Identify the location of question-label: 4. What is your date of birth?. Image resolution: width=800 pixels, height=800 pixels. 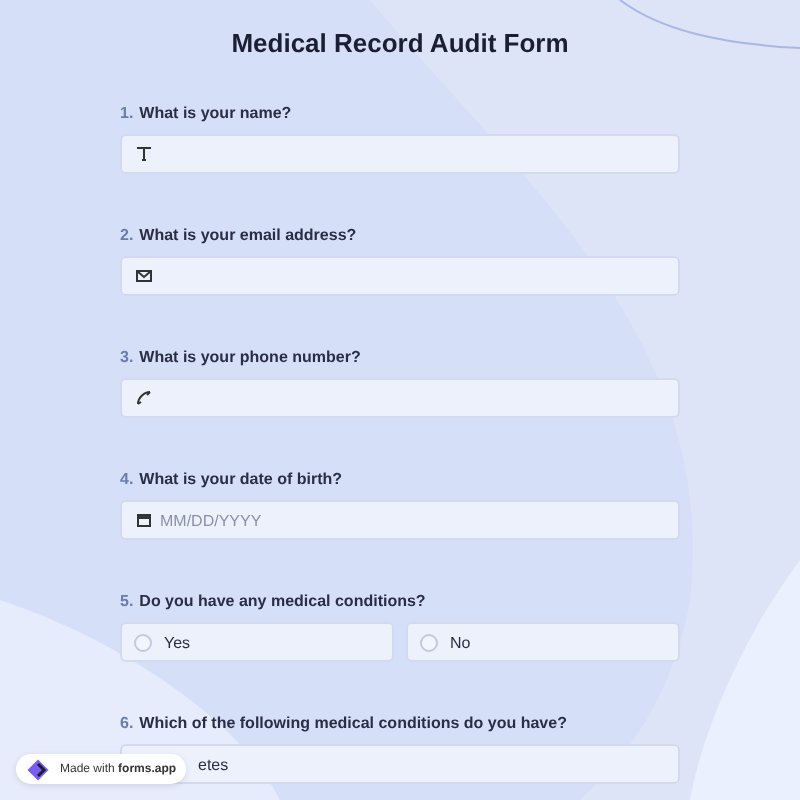
(232, 480).